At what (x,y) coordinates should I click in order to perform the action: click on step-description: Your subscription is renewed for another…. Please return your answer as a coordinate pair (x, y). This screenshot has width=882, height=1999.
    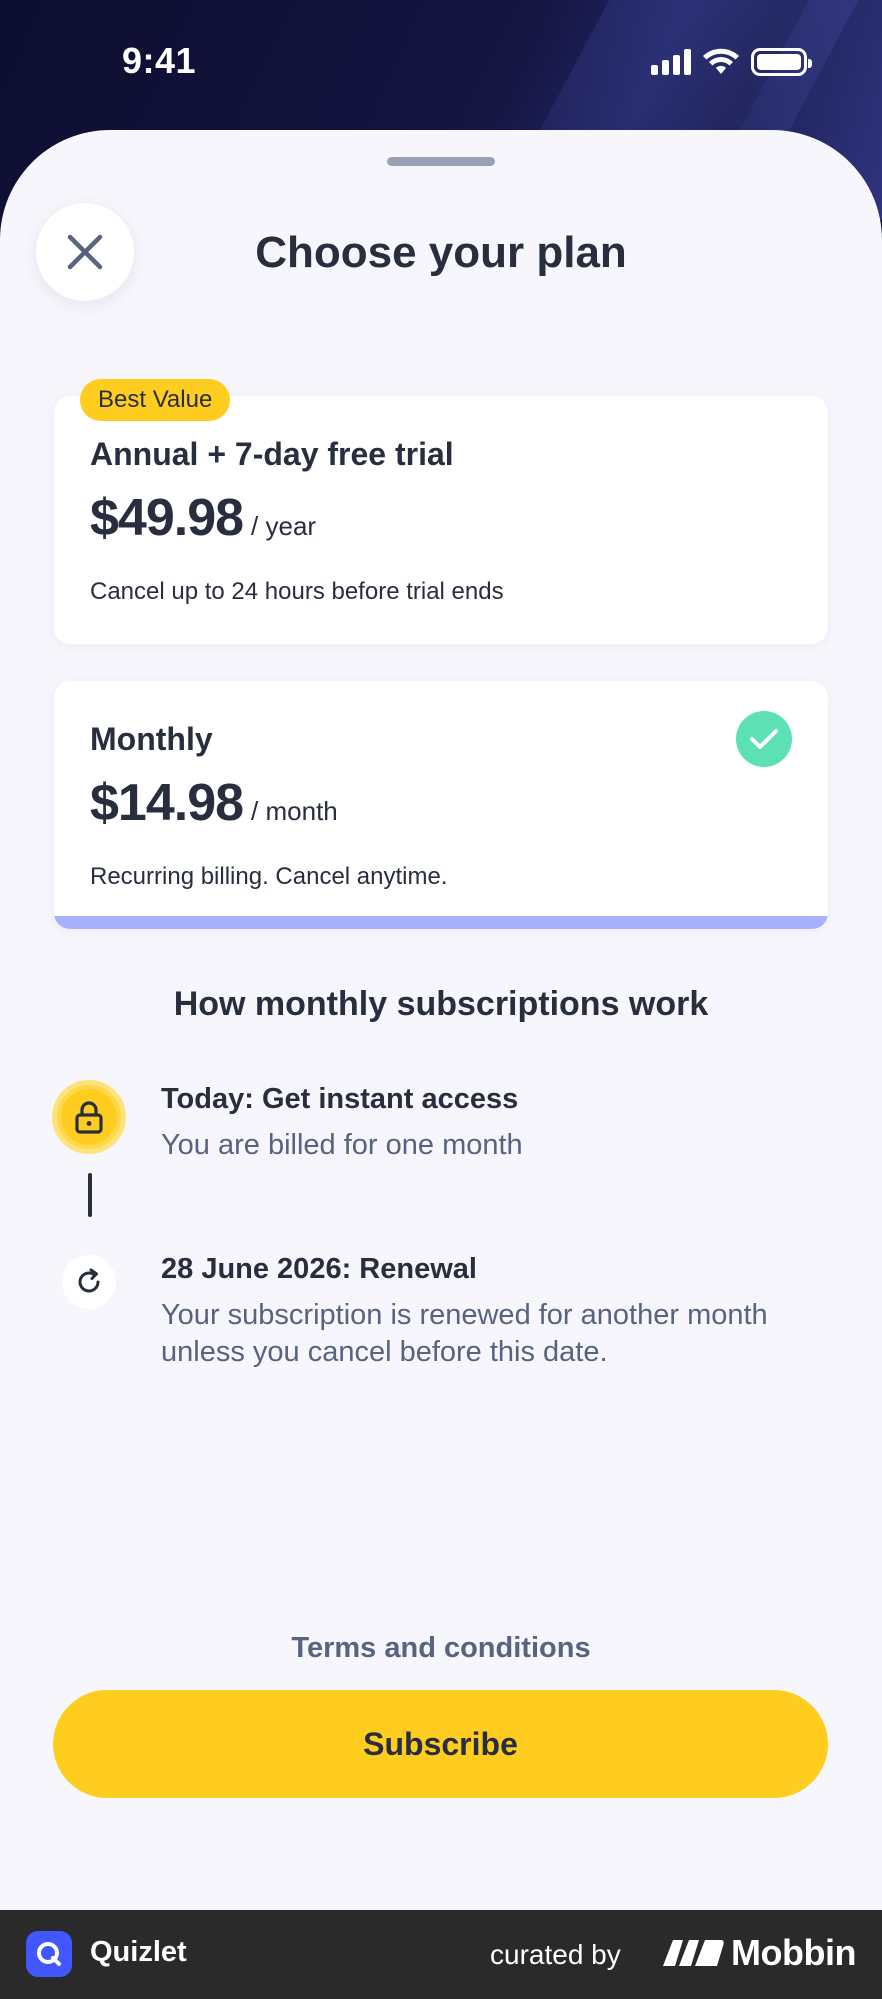
    Looking at the image, I should click on (464, 1333).